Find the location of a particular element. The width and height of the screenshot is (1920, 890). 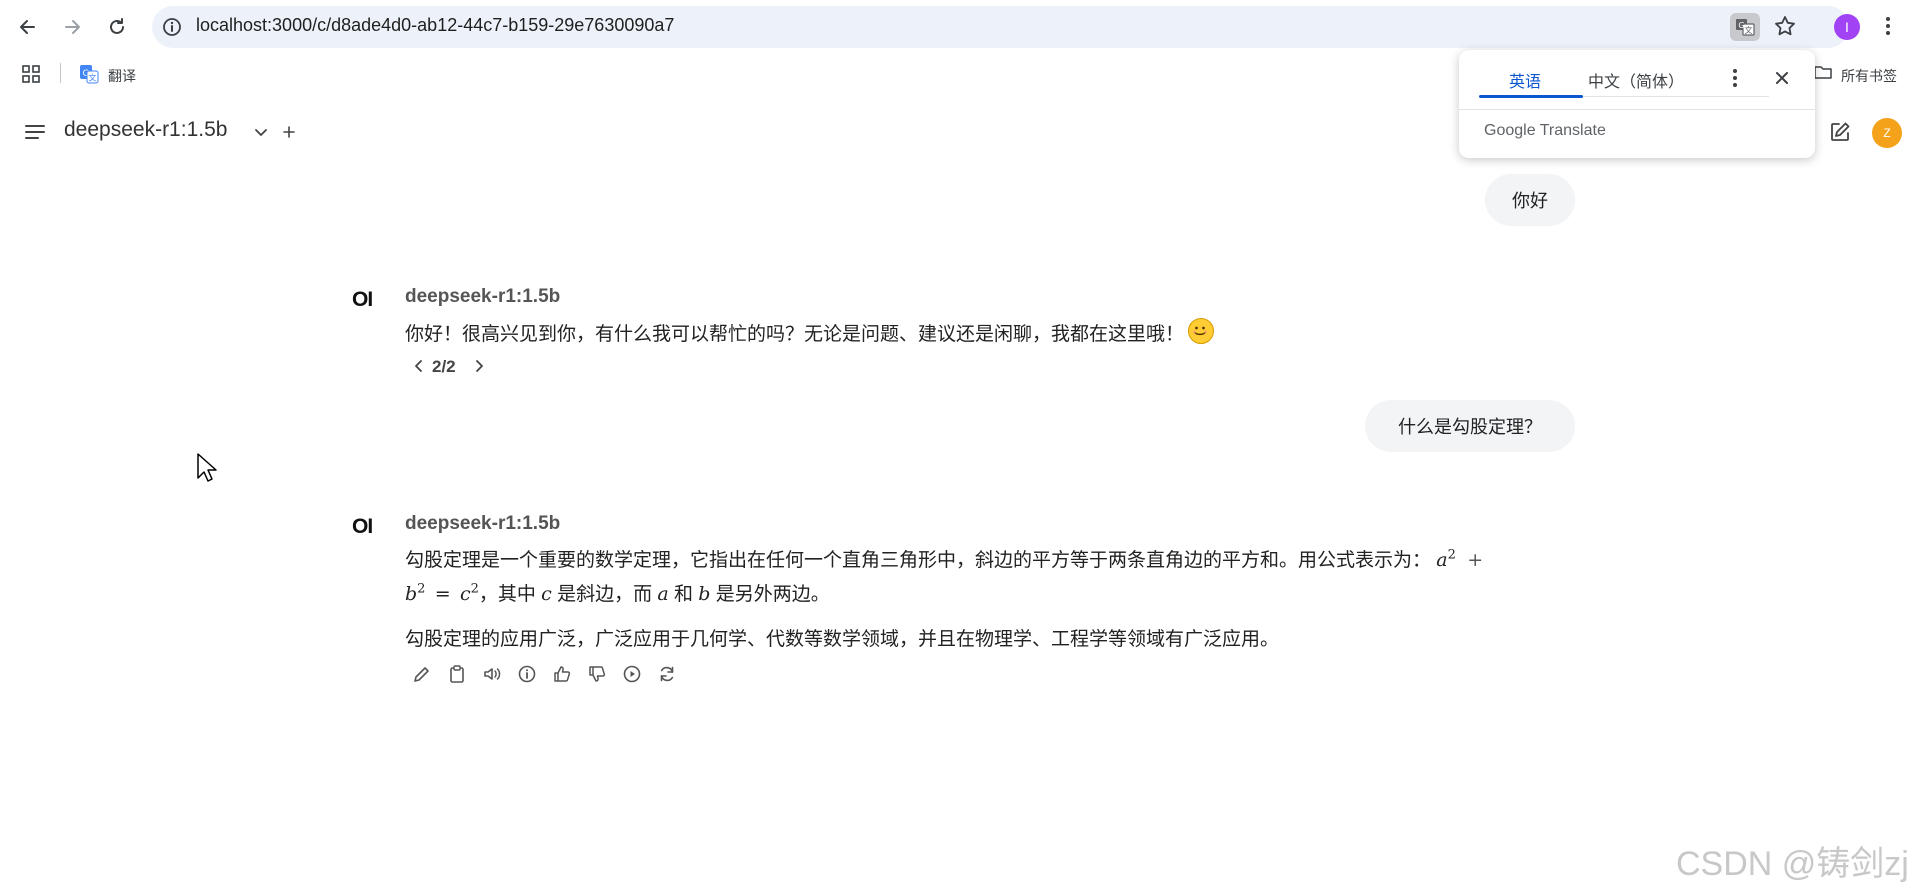

sidebar-menu-icon is located at coordinates (35, 132).